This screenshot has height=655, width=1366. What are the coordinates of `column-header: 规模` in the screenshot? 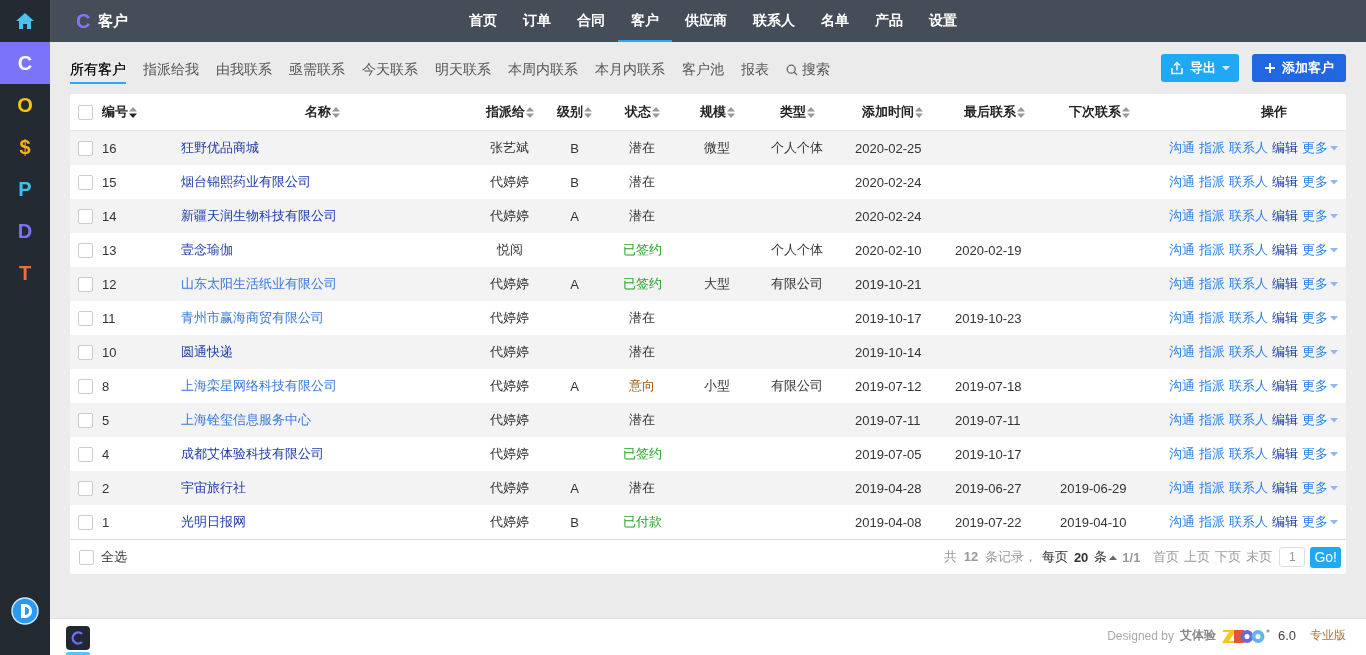 It's located at (712, 112).